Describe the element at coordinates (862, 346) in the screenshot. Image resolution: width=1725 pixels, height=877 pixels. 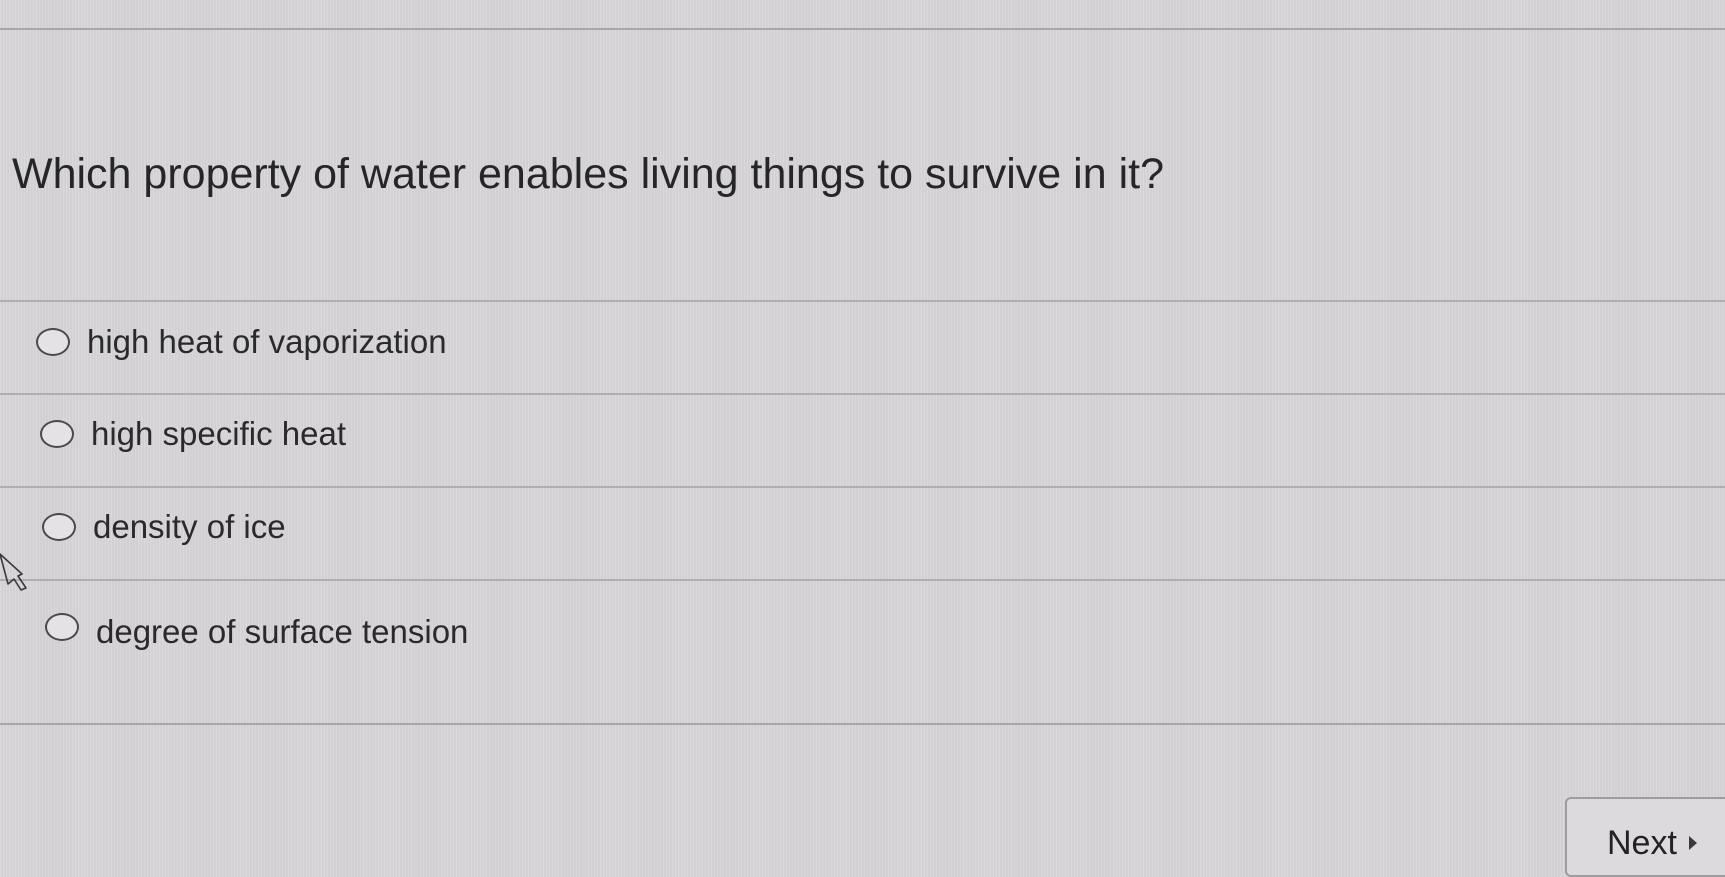
I see `answer-option: high heat of vaporization` at that location.